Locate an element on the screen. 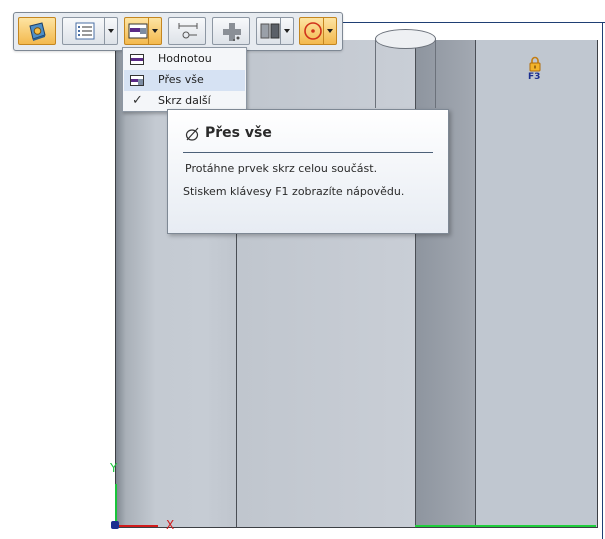 The image size is (605, 539). part-icon is located at coordinates (37, 31).